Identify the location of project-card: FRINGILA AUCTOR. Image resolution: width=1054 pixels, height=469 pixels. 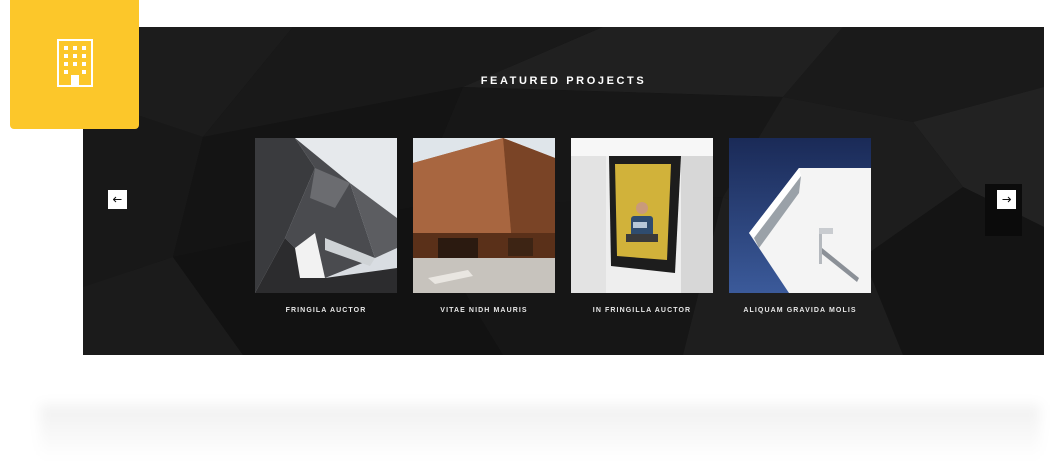
(326, 226).